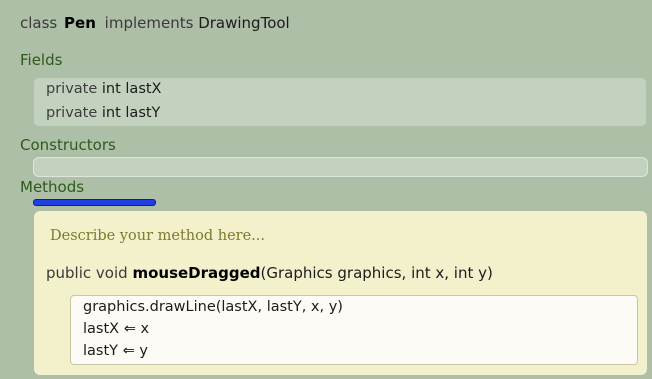 Image resolution: width=652 pixels, height=379 pixels. What do you see at coordinates (41, 60) in the screenshot?
I see `fields-section-label: Fields` at bounding box center [41, 60].